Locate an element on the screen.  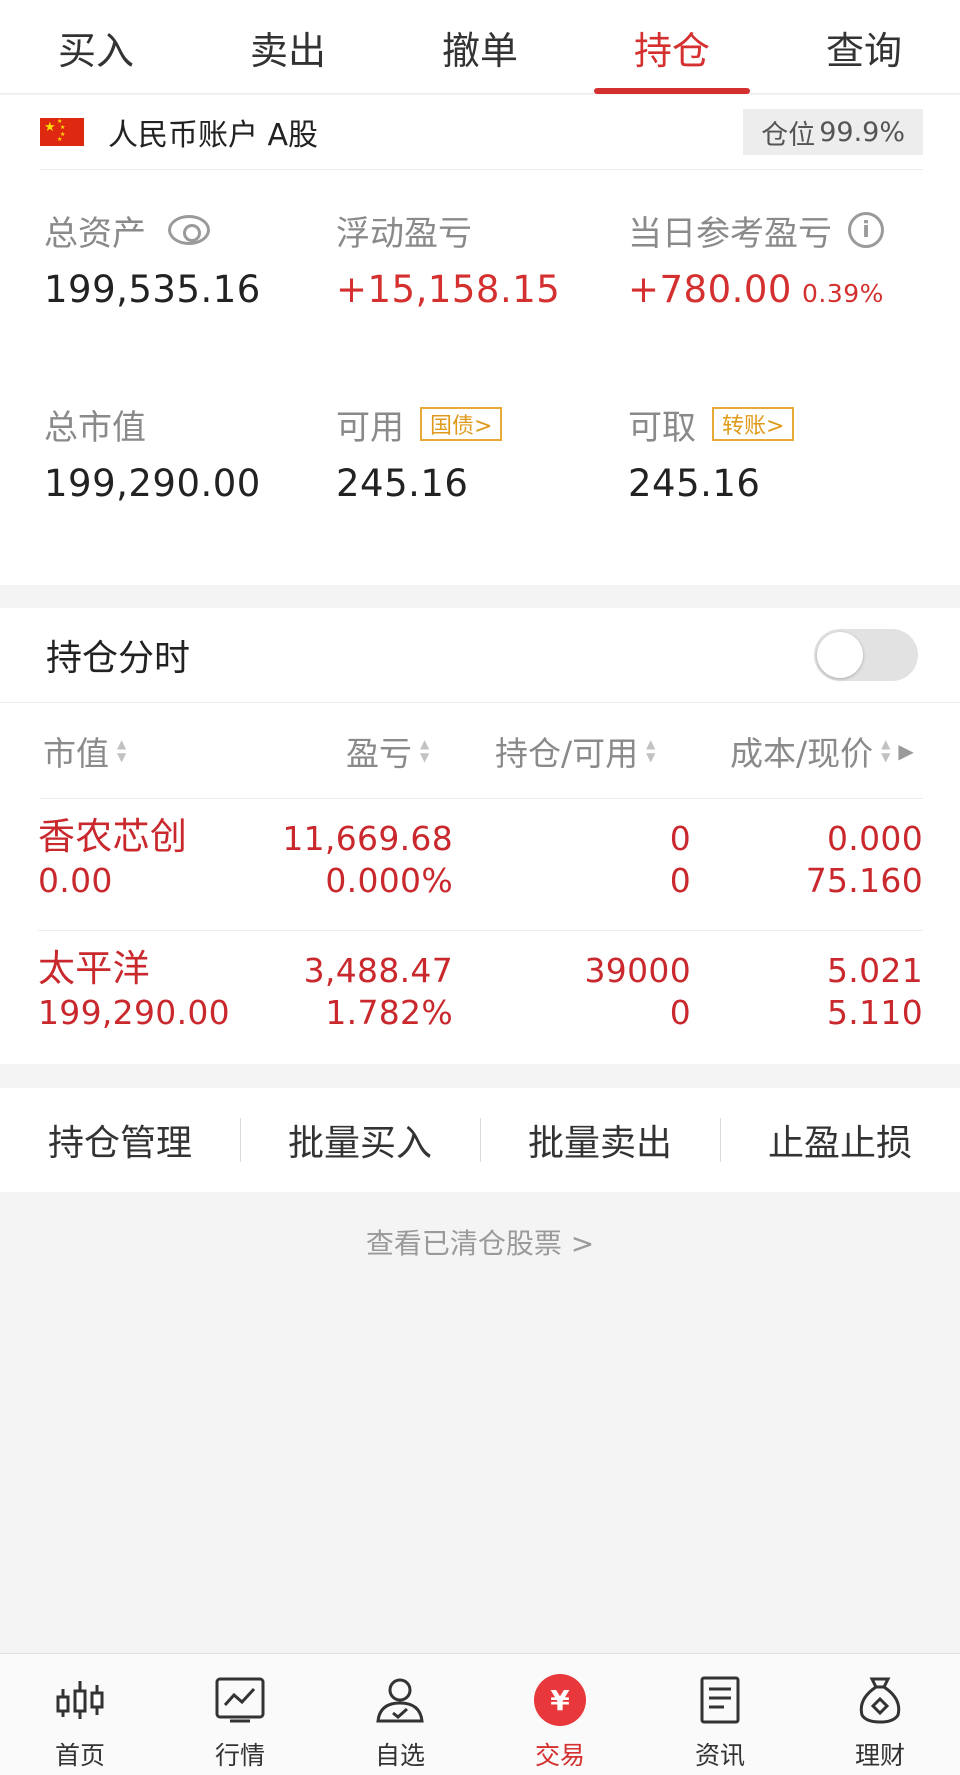
stat-withdrawable: 可取 转账> 245.16 is located at coordinates (778, 456).